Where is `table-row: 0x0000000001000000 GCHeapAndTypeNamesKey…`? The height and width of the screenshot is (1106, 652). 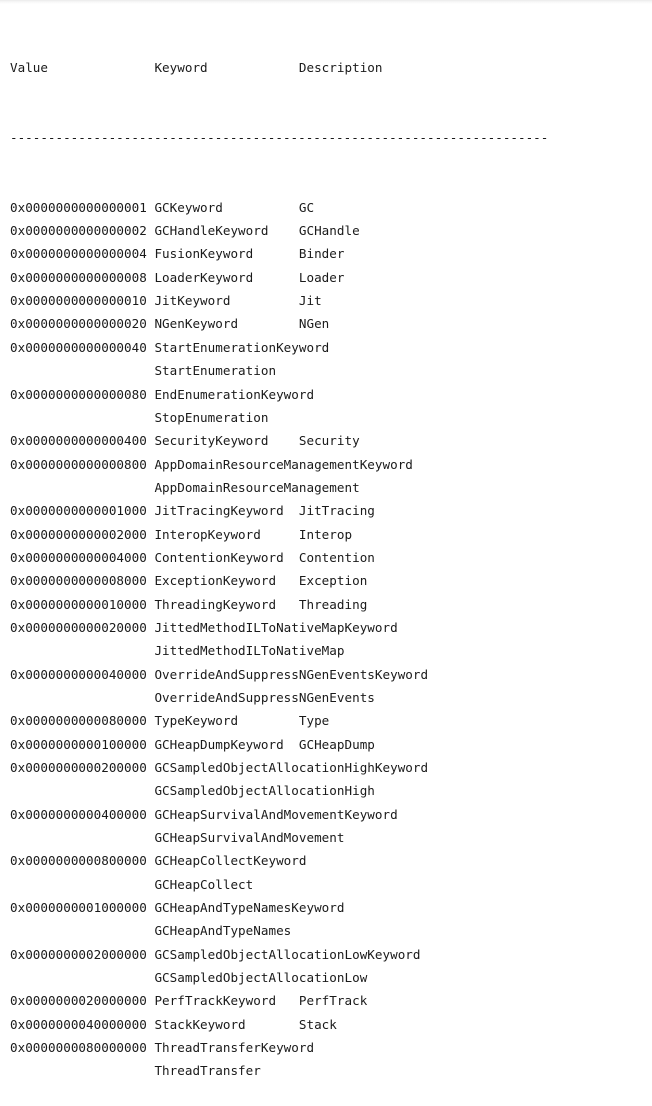 table-row: 0x0000000001000000 GCHeapAndTypeNamesKey… is located at coordinates (177, 908).